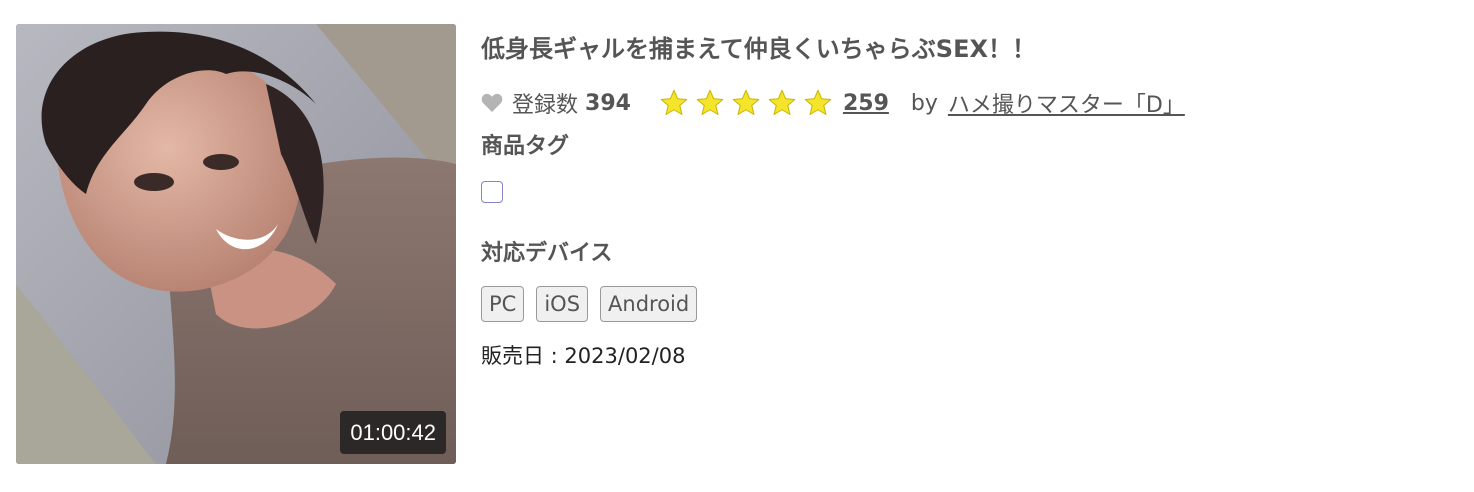  I want to click on device-badge-ios: iOS, so click(562, 304).